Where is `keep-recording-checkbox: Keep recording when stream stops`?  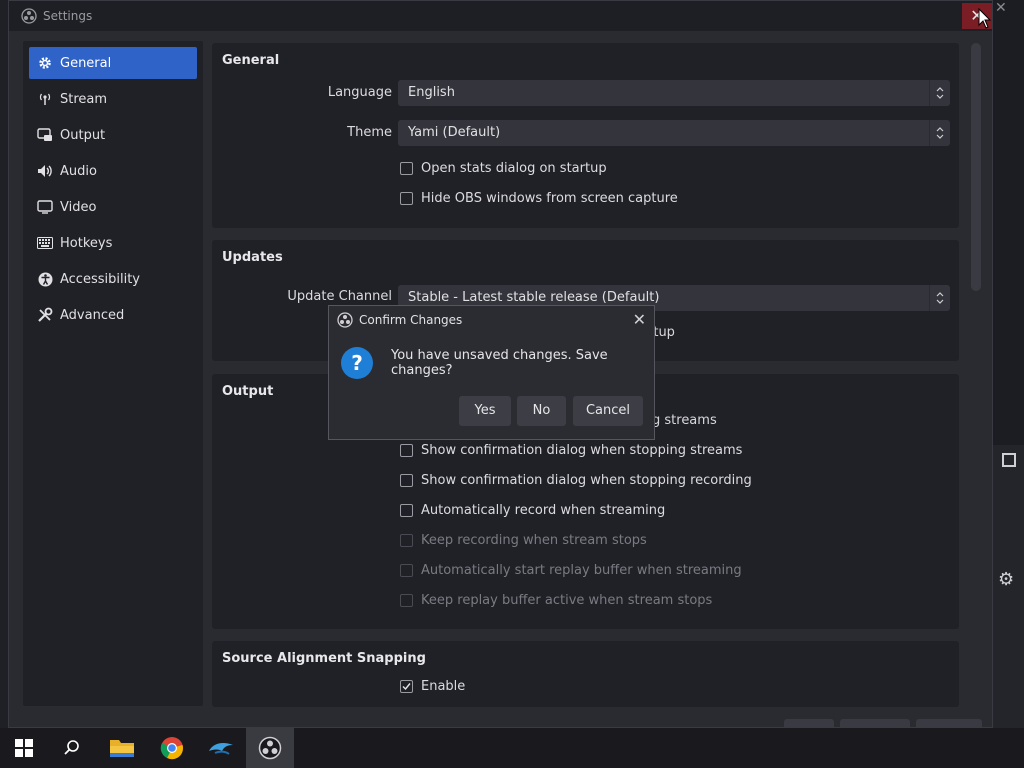 keep-recording-checkbox: Keep recording when stream stops is located at coordinates (523, 540).